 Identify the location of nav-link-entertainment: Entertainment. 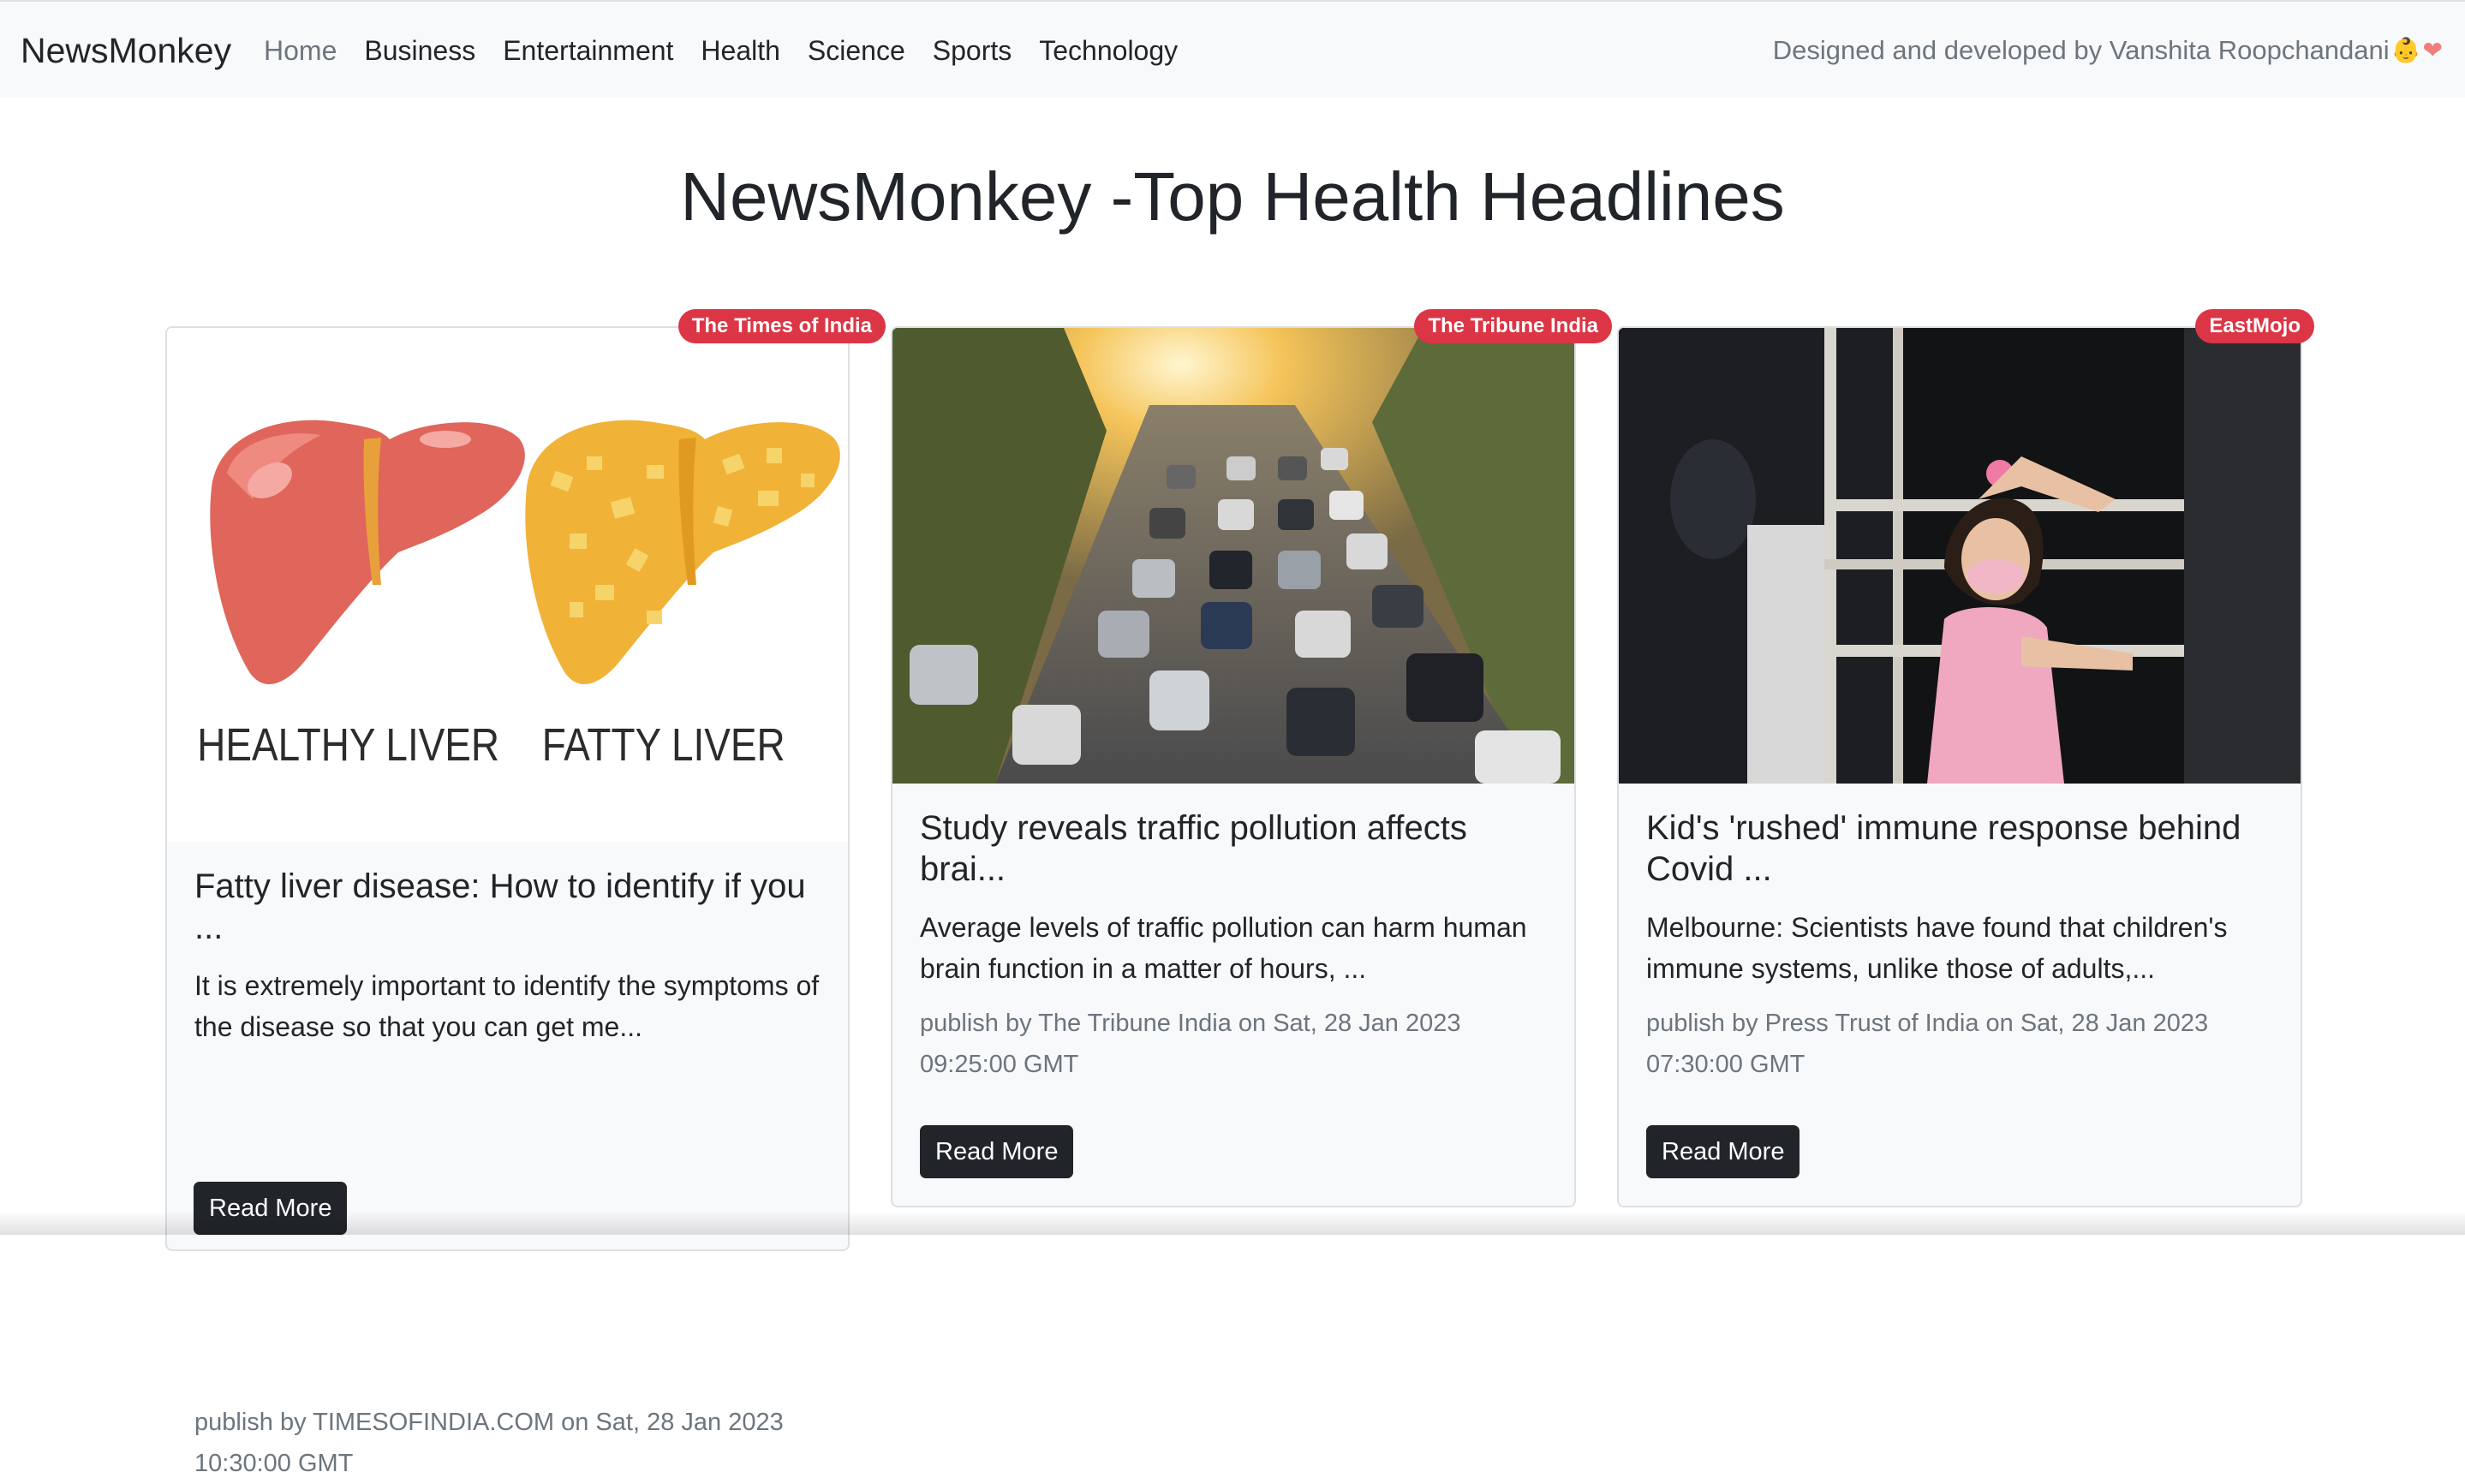
(588, 51).